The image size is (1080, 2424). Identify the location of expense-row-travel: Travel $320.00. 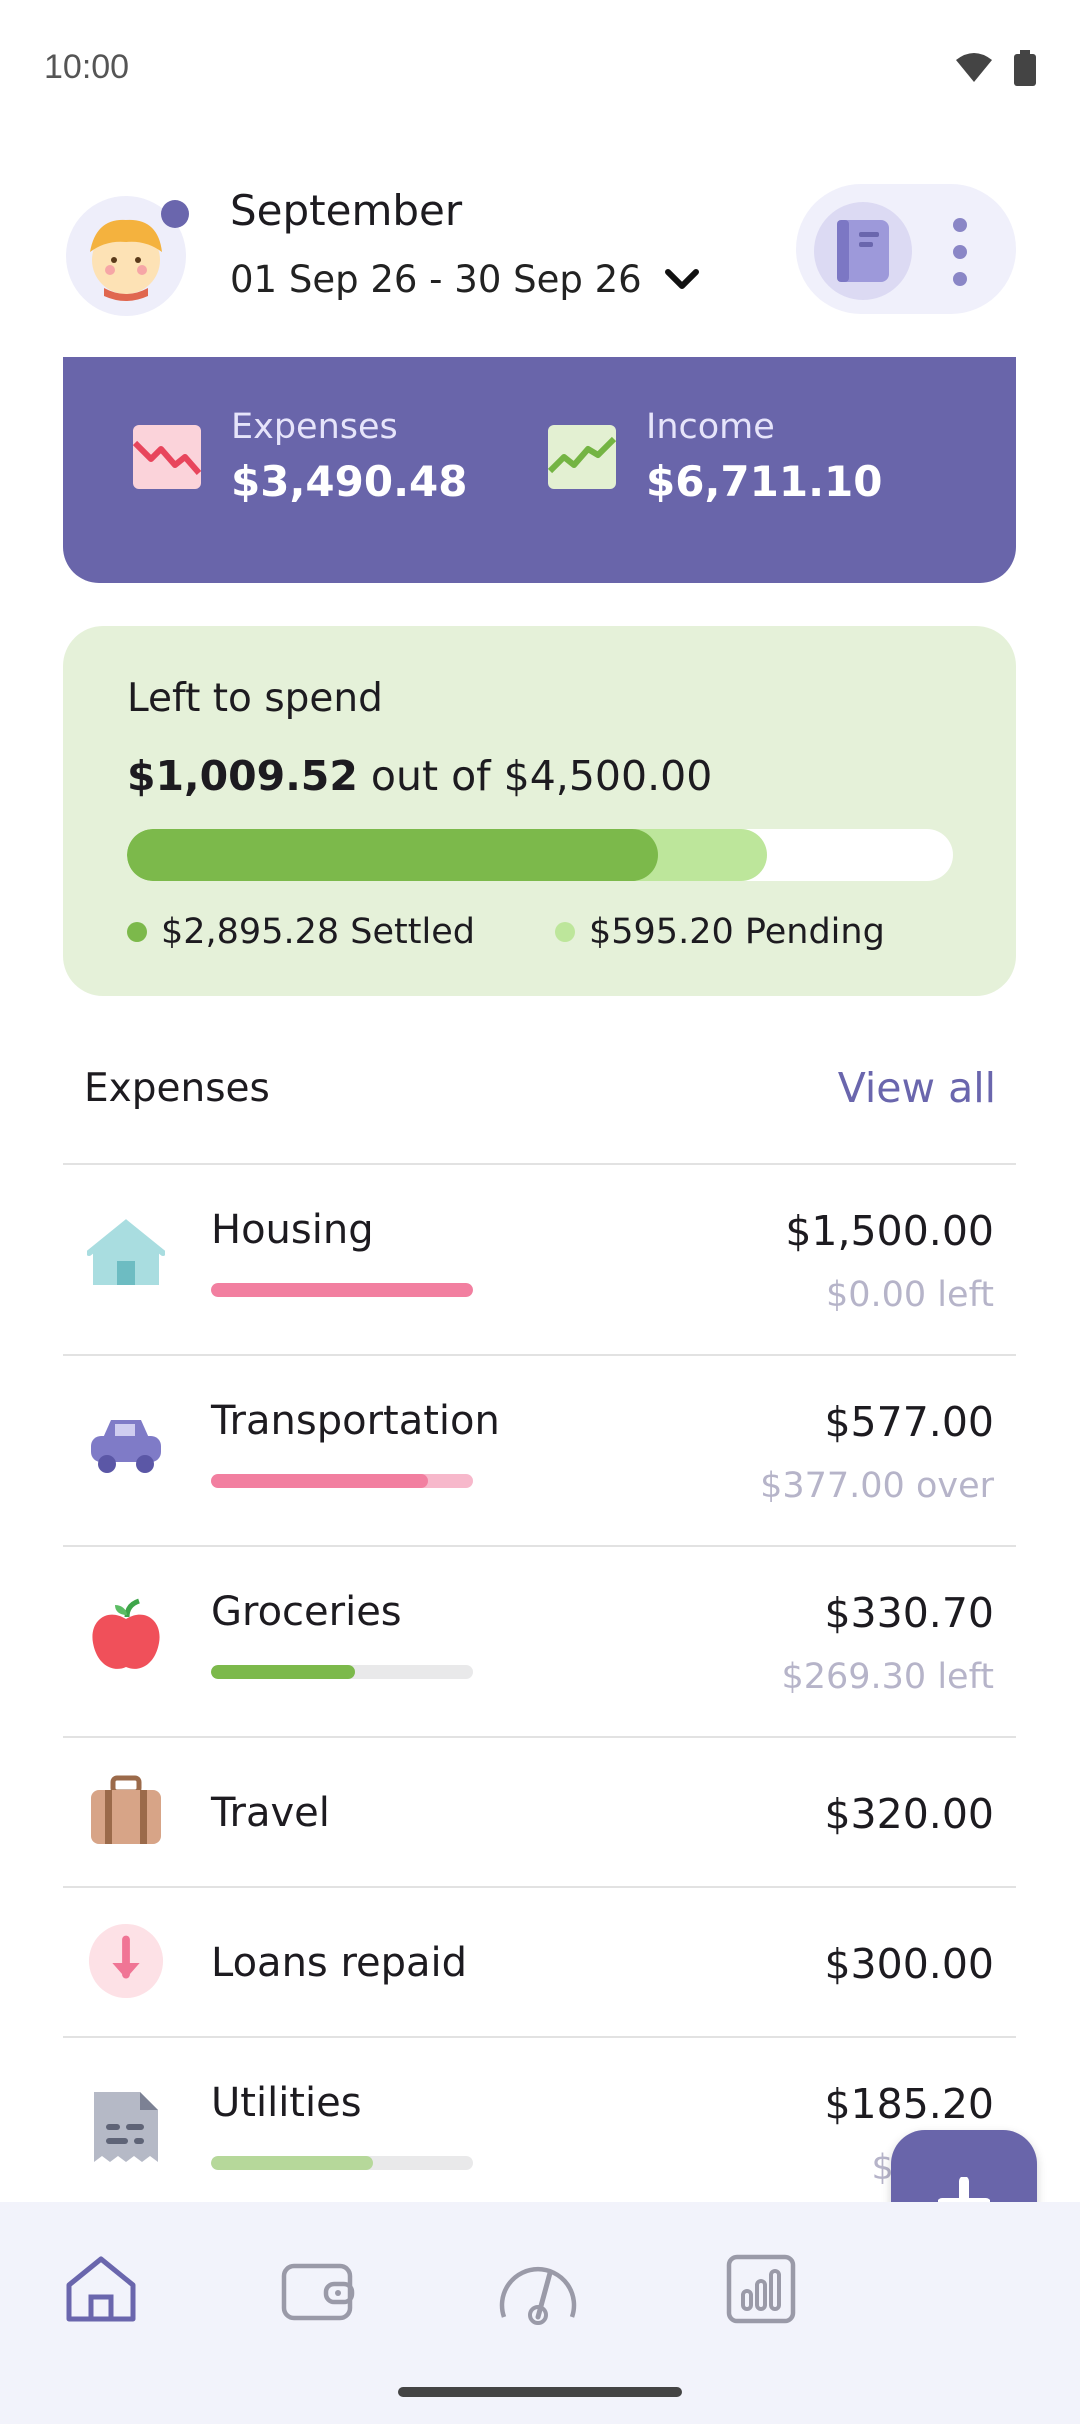
(539, 1812).